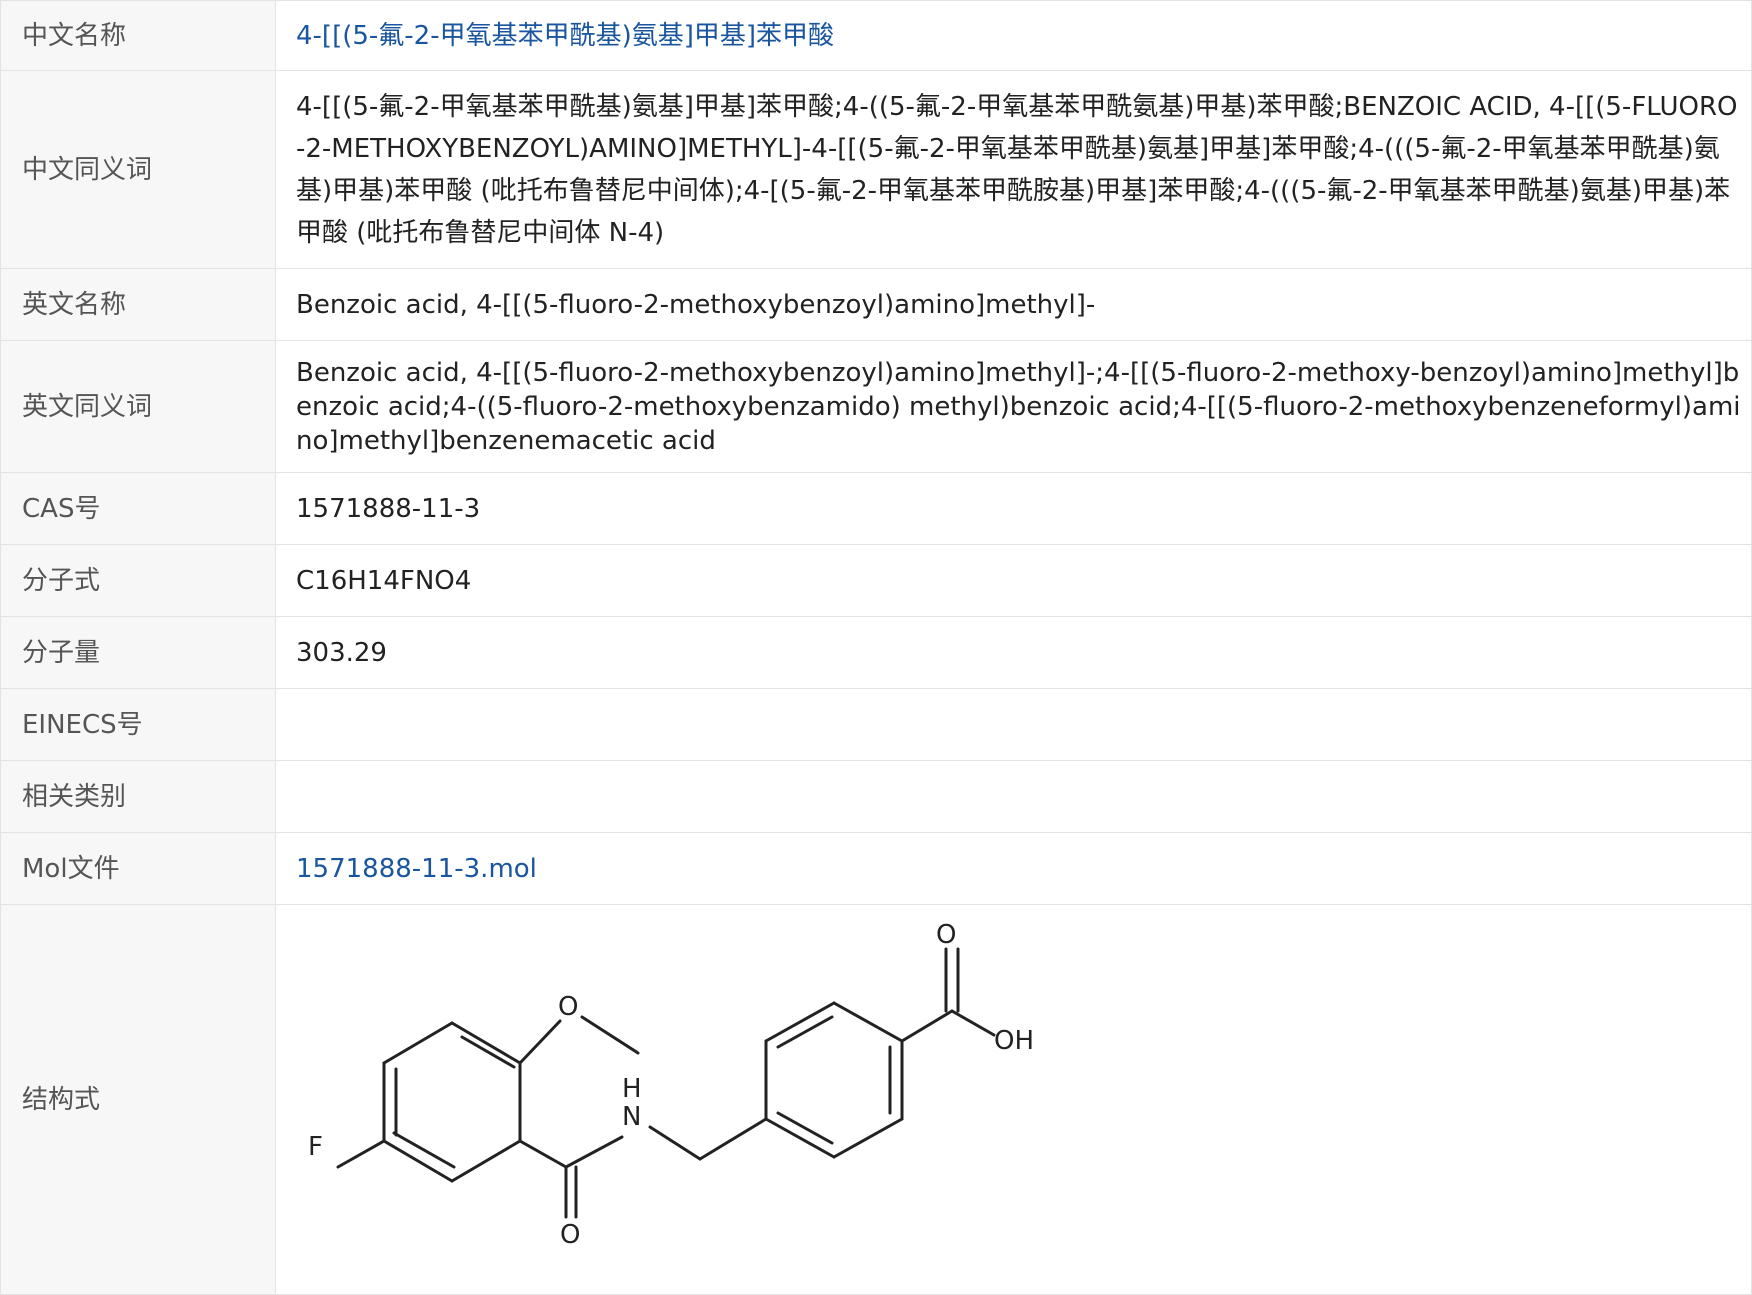  What do you see at coordinates (138, 868) in the screenshot?
I see `label-mol-file: Mol文件` at bounding box center [138, 868].